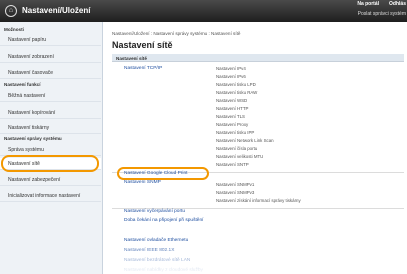 The image size is (407, 274). What do you see at coordinates (231, 76) in the screenshot?
I see `tcpip-item: Nastavení IPv6` at bounding box center [231, 76].